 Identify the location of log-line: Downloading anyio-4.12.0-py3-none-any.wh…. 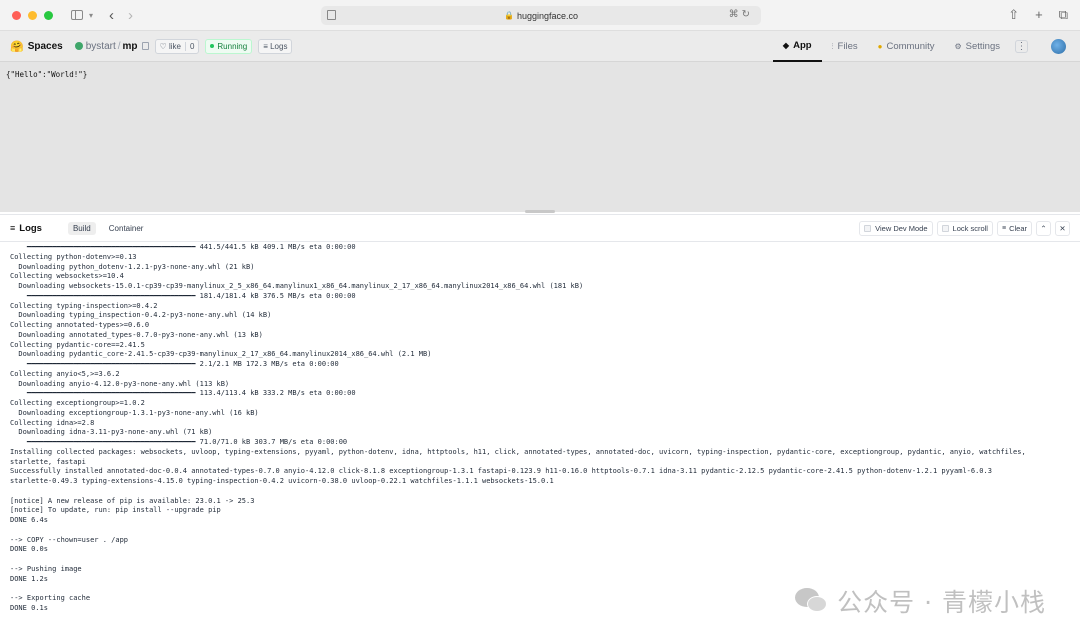
(120, 383).